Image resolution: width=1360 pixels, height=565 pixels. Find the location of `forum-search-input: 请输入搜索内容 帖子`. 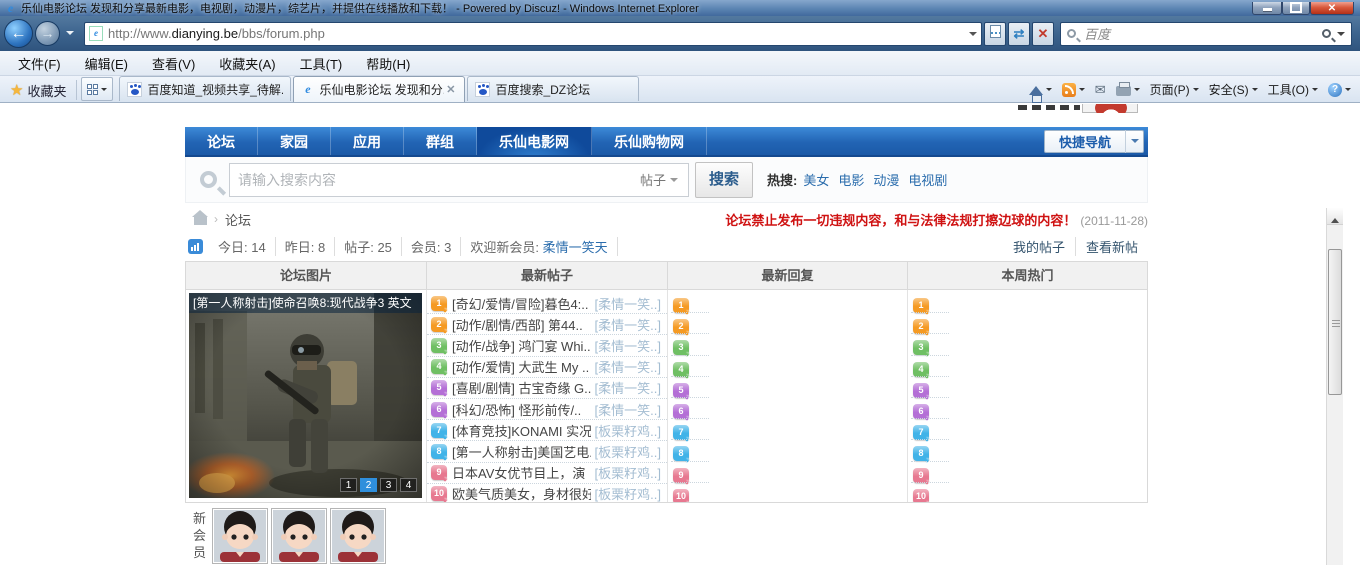

forum-search-input: 请输入搜索内容 帖子 is located at coordinates (459, 179).